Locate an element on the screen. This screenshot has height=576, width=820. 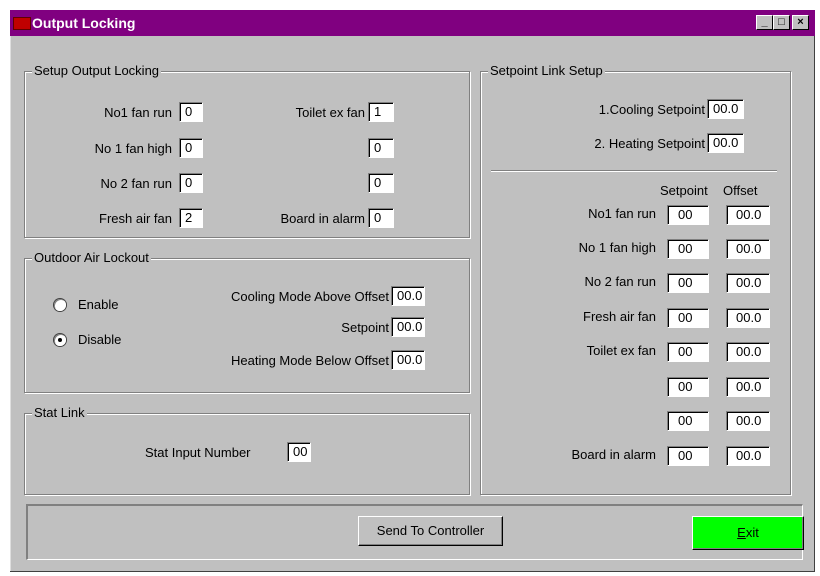
lock-output-7-field: 0 is located at coordinates (381, 183).